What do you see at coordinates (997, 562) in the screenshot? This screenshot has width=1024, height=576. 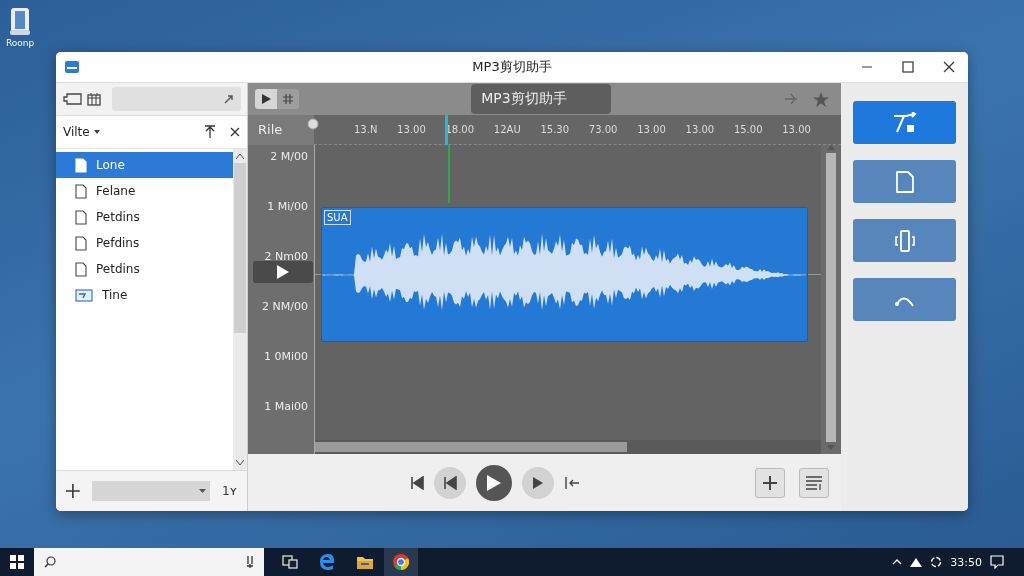 I see `notification-icon` at bounding box center [997, 562].